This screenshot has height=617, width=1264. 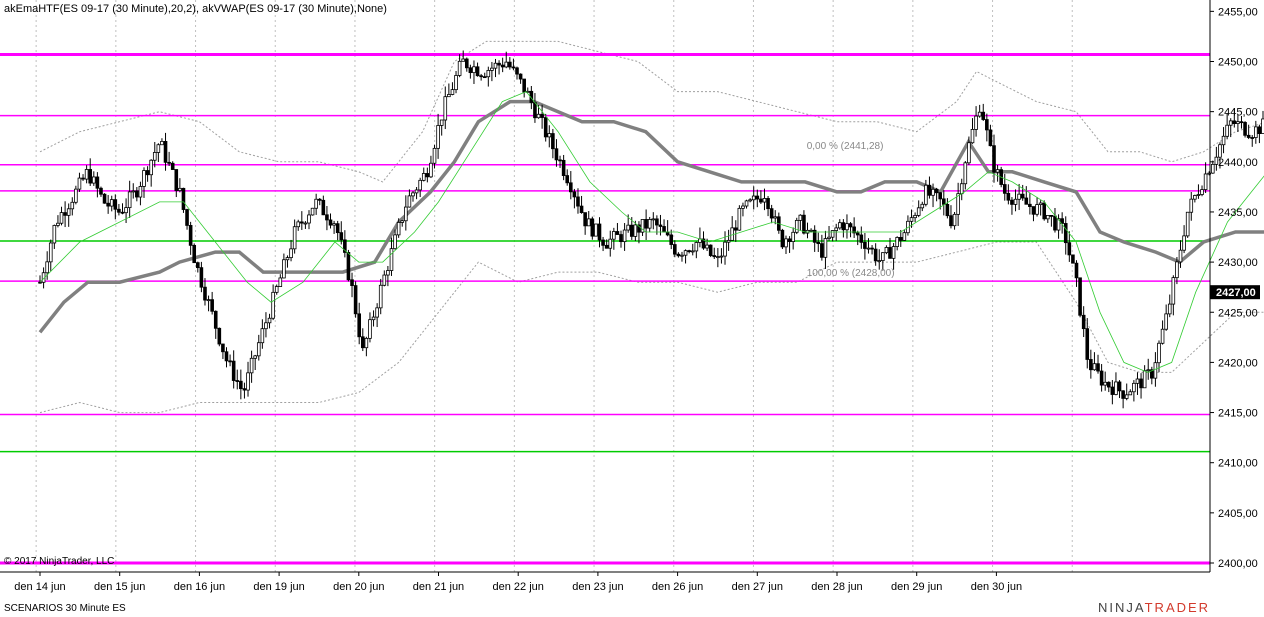 What do you see at coordinates (677, 587) in the screenshot?
I see `x-tick-label: den 26 jun` at bounding box center [677, 587].